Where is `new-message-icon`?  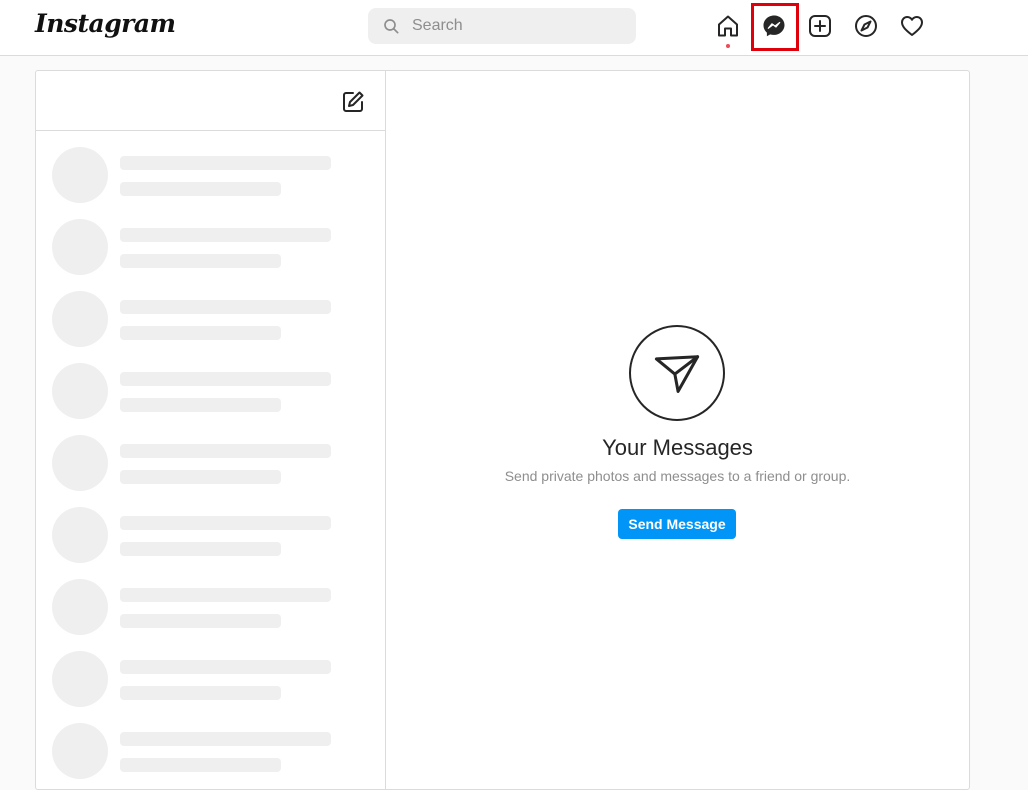
new-message-icon is located at coordinates (353, 102).